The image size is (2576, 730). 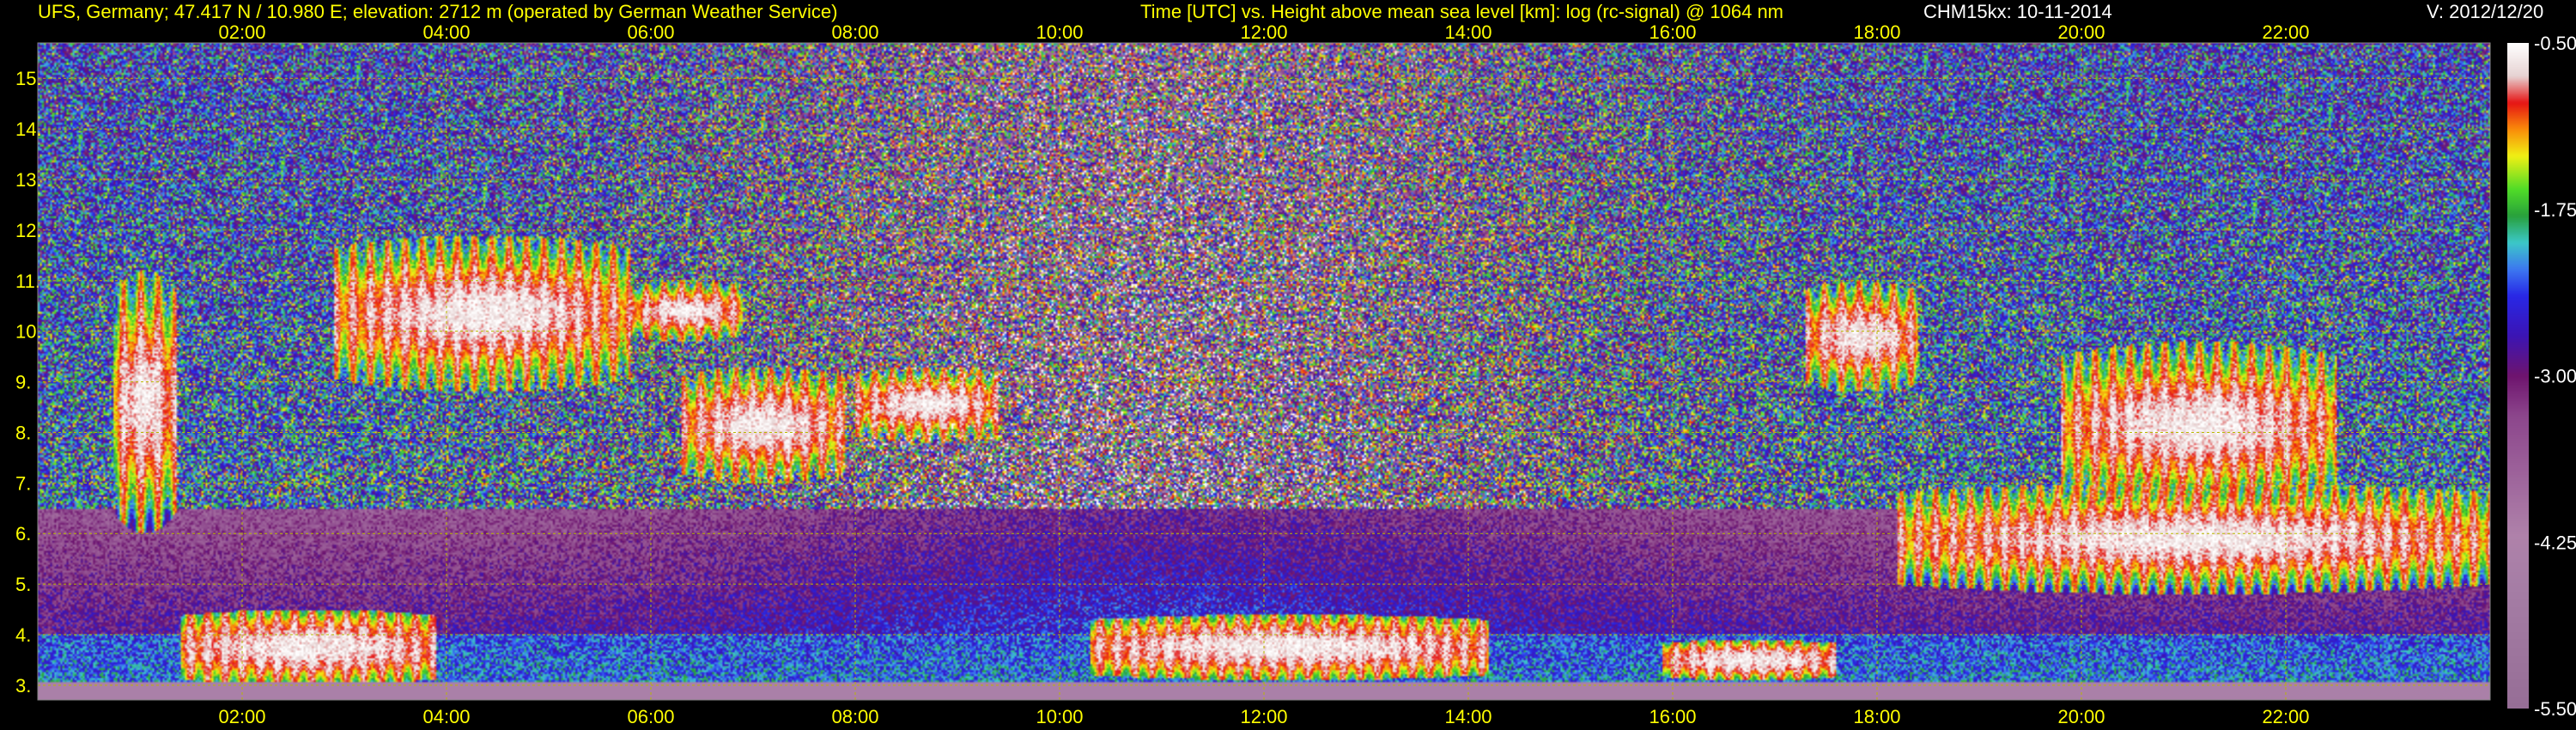 I want to click on colorbar-tick-label: -4.25, so click(x=2555, y=542).